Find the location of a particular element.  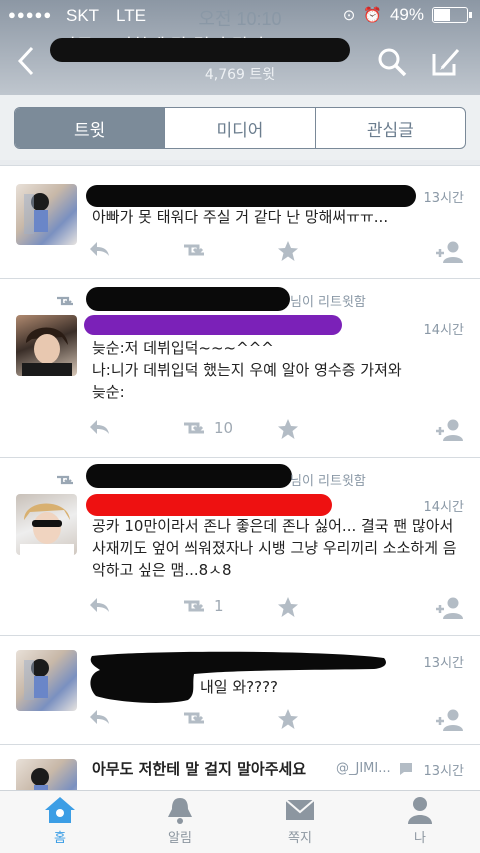

tab-me-label: 나 is located at coordinates (420, 838).